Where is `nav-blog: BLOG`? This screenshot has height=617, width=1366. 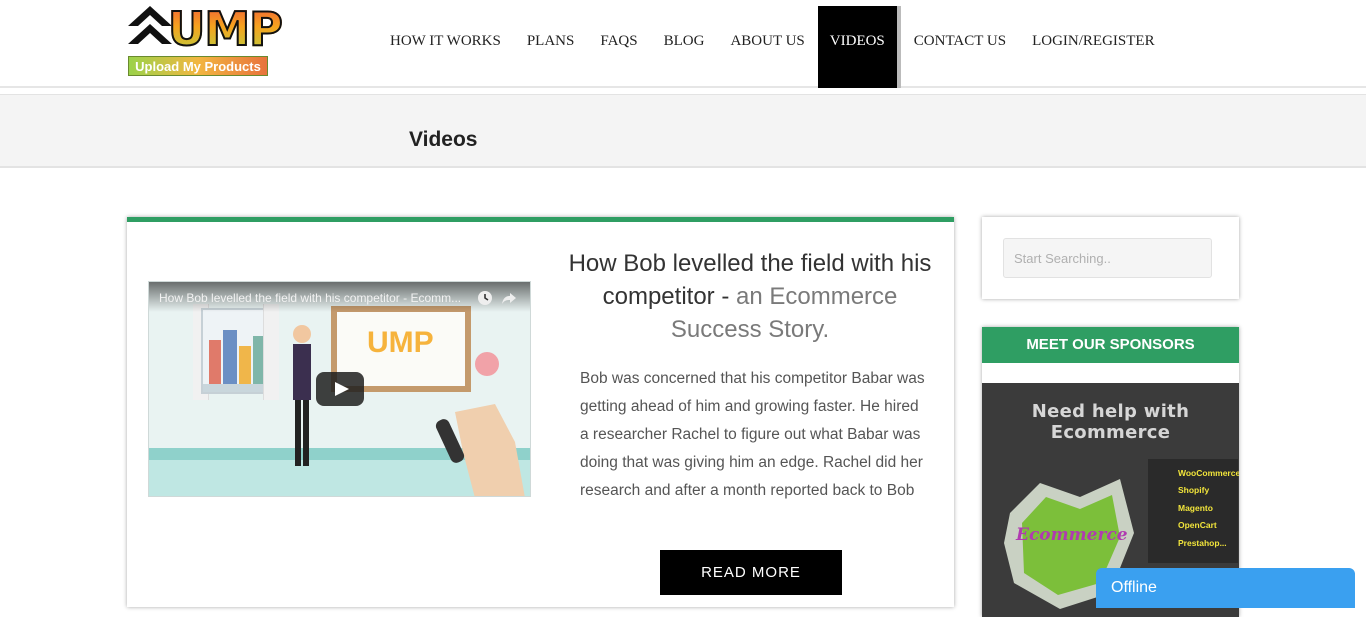
nav-blog: BLOG is located at coordinates (684, 47).